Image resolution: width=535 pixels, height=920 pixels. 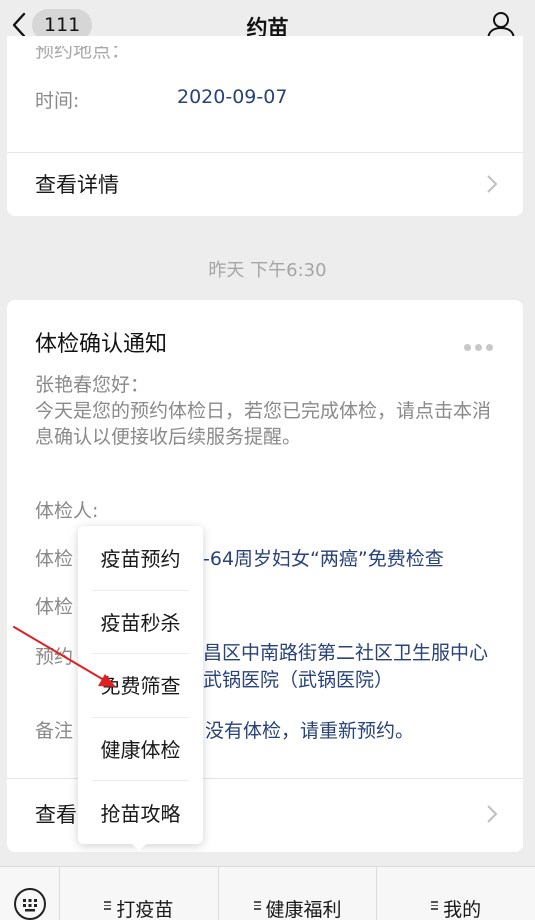 I want to click on menu-item-health-checkup: 健康体检, so click(x=140, y=748).